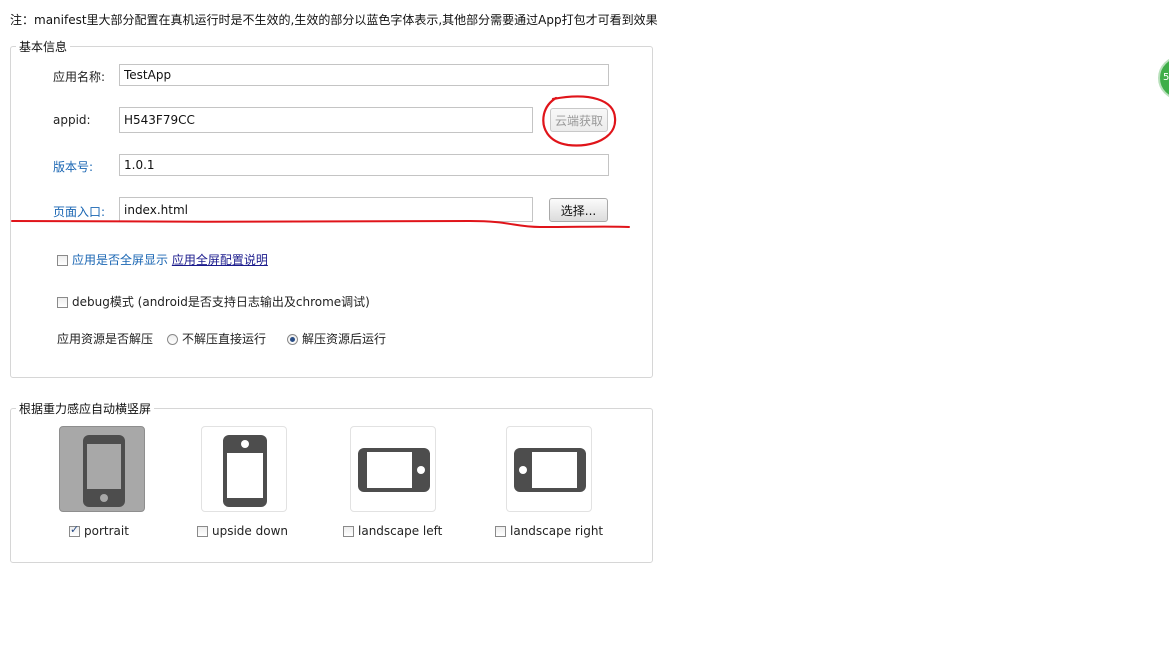  I want to click on landscape-left-option: landscape left, so click(392, 531).